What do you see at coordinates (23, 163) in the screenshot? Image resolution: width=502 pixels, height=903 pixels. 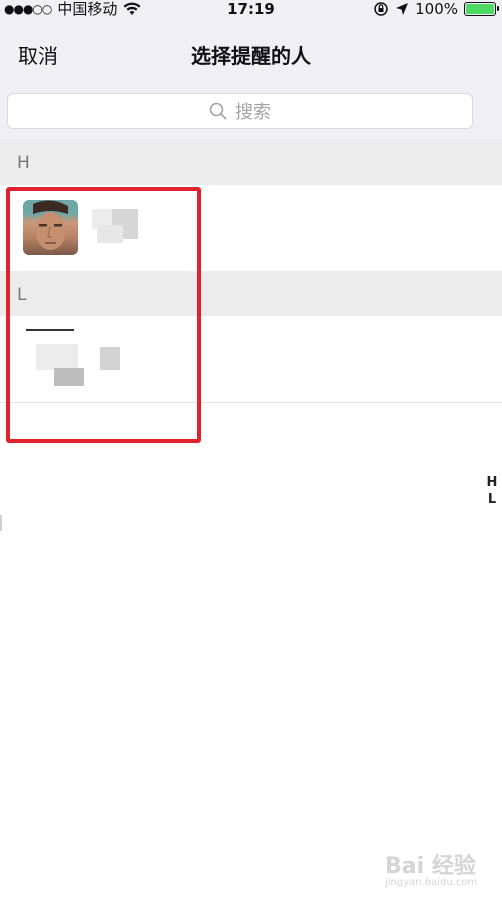 I see `section-letter: H` at bounding box center [23, 163].